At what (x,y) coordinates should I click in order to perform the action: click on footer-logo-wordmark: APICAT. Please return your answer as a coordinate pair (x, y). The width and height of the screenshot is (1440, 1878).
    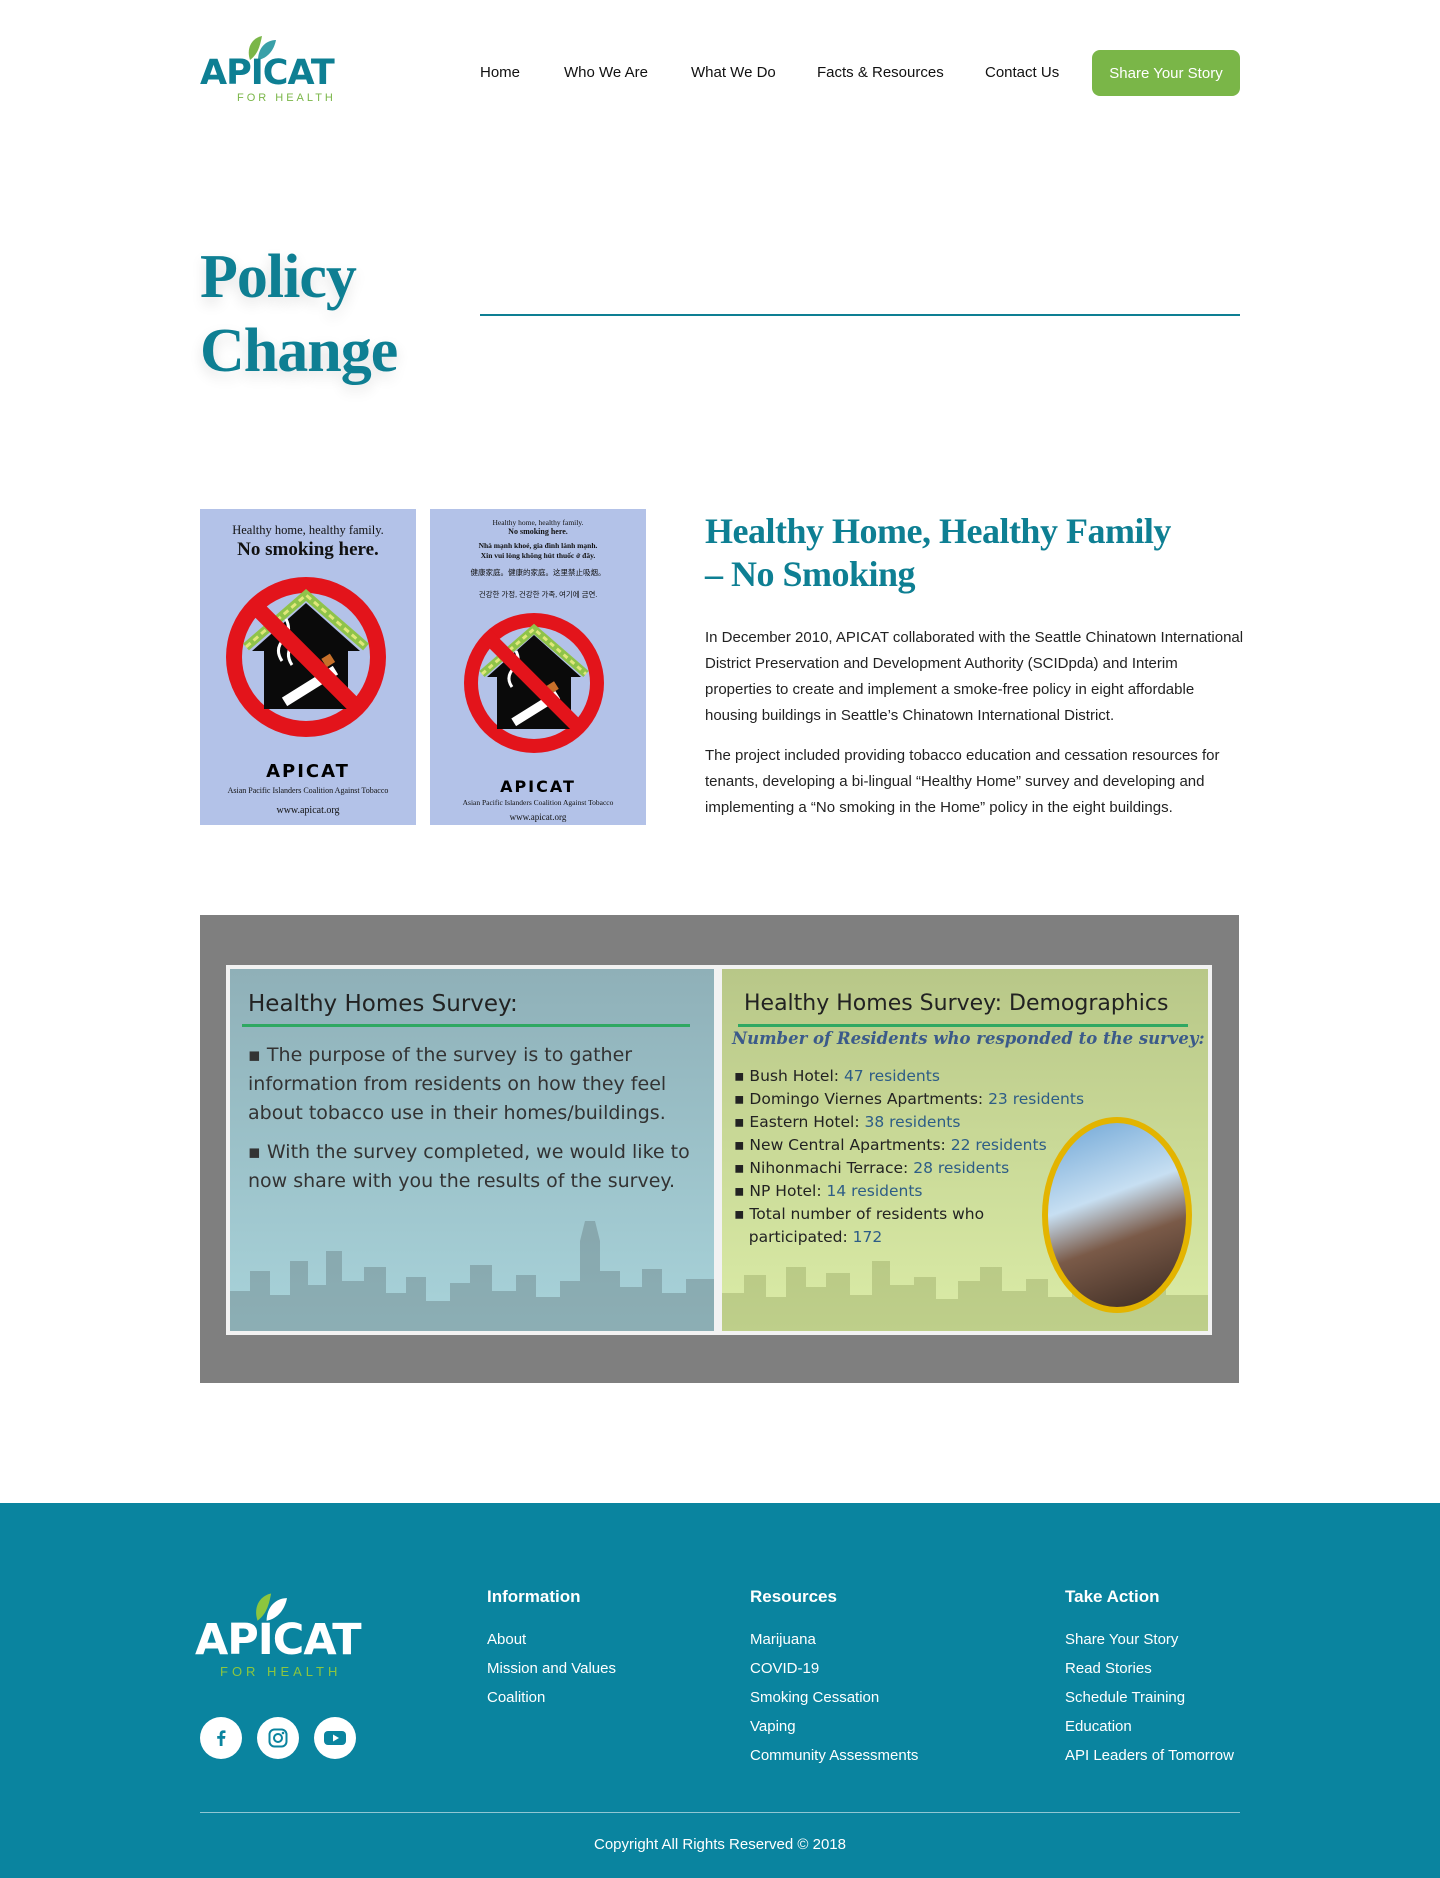
    Looking at the image, I should click on (278, 1640).